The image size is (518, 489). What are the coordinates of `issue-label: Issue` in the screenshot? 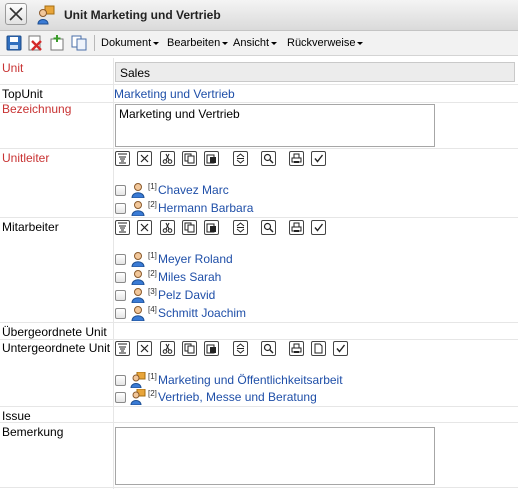 It's located at (16, 416).